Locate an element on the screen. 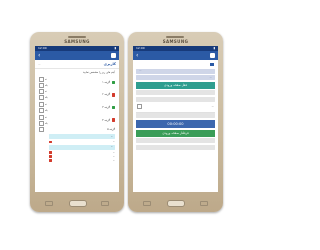 Image resolution: width=320 pixels, height=250 pixels. option-no is located at coordinates (41, 130).